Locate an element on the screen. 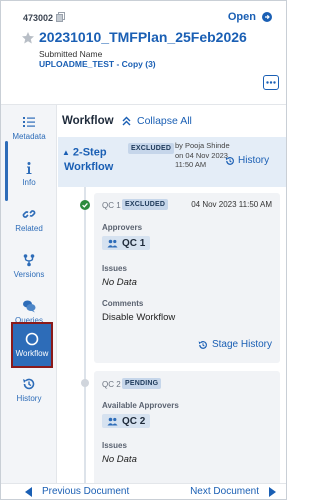  nav-label: Workflow is located at coordinates (32, 353).